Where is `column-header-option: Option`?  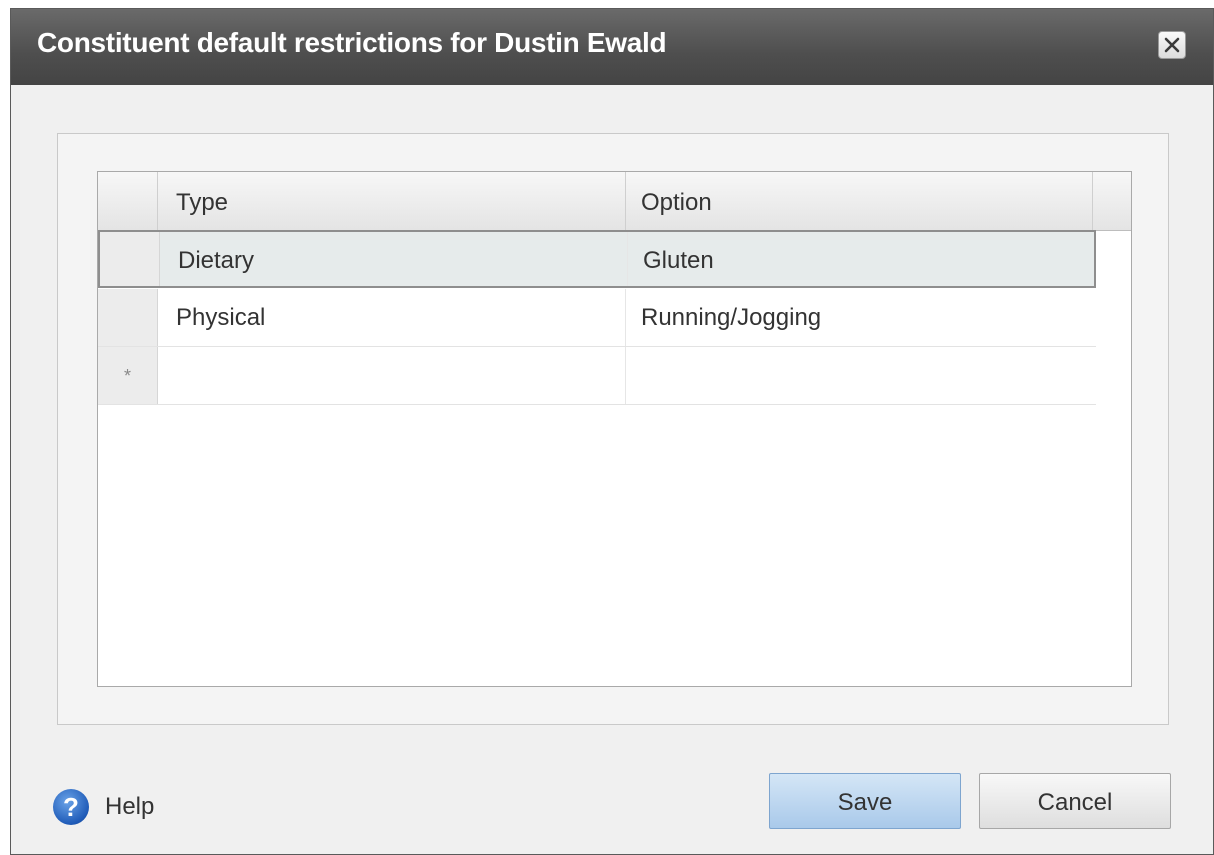 column-header-option: Option is located at coordinates (859, 201).